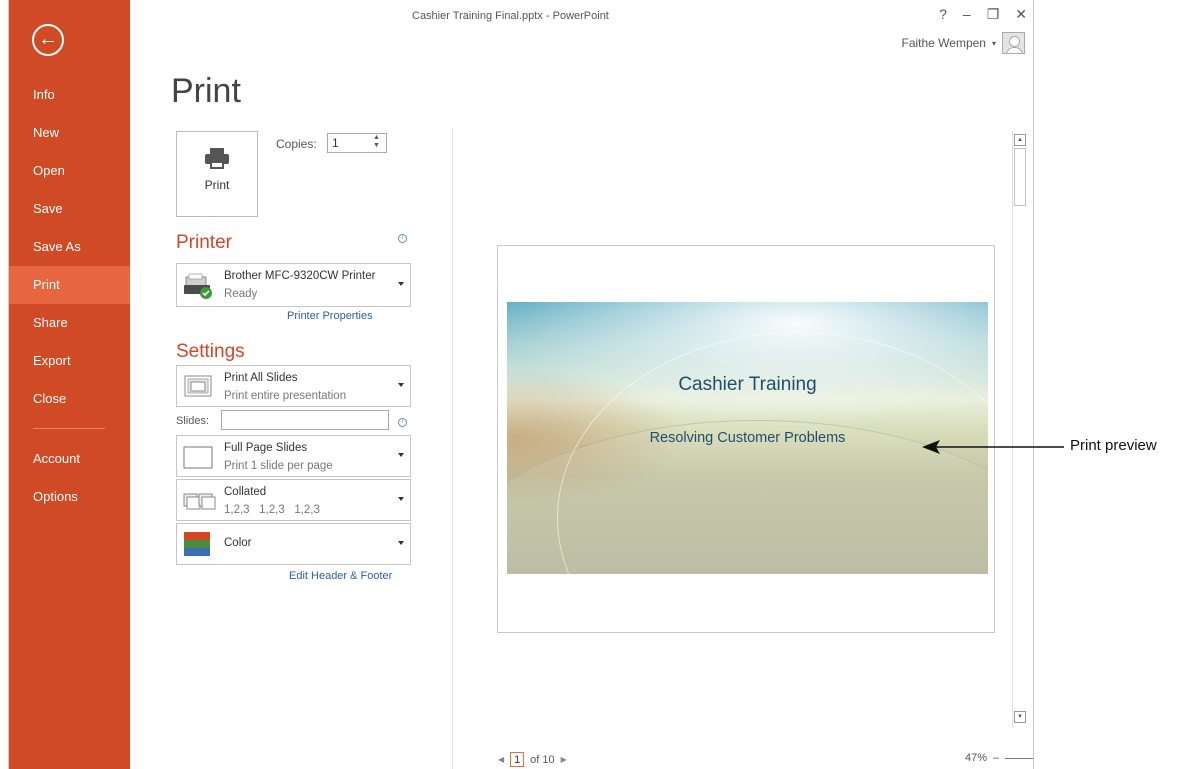  I want to click on color-title: Color, so click(238, 543).